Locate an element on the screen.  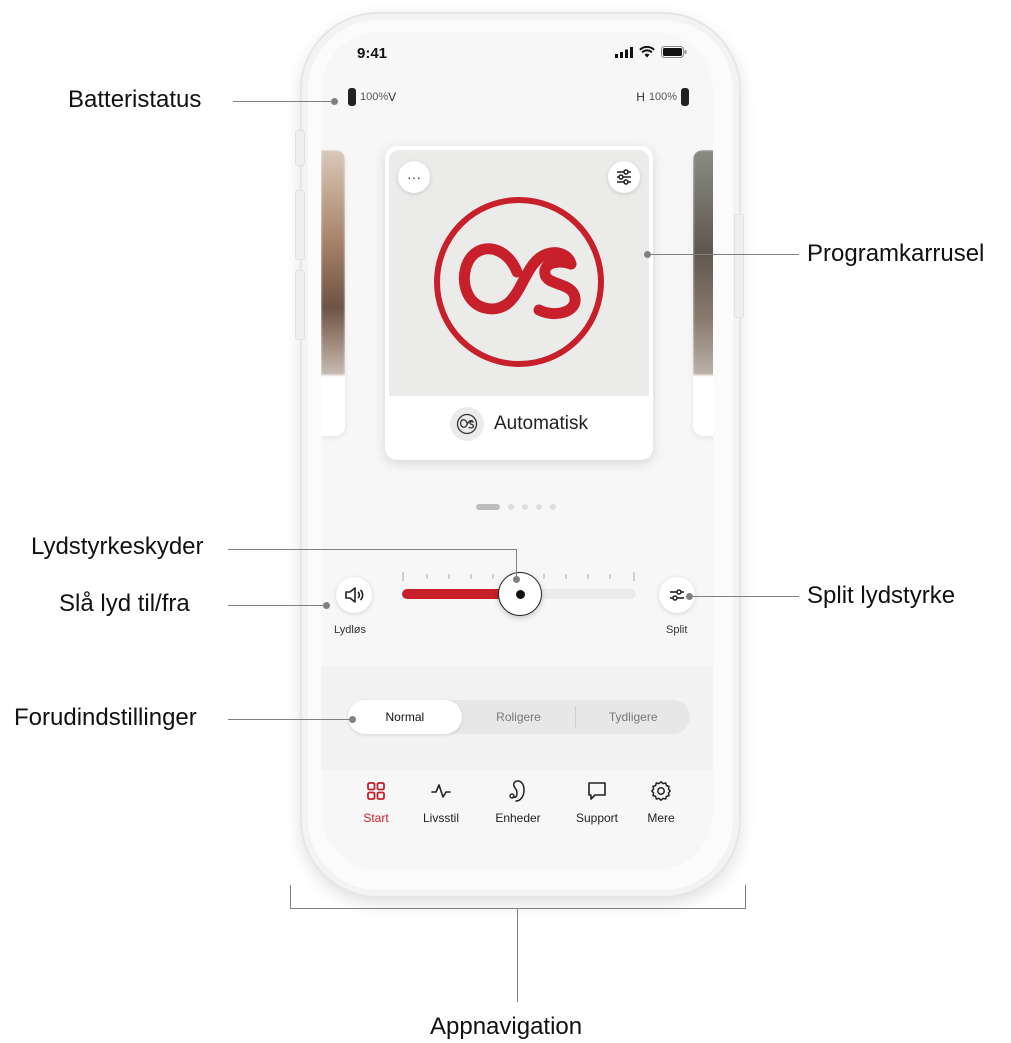
tab-label: Support is located at coordinates (597, 818).